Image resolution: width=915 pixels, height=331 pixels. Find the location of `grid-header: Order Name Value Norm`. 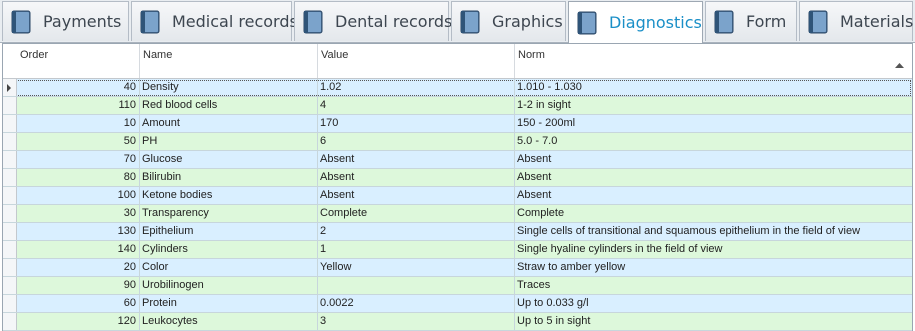

grid-header: Order Name Value Norm is located at coordinates (457, 61).